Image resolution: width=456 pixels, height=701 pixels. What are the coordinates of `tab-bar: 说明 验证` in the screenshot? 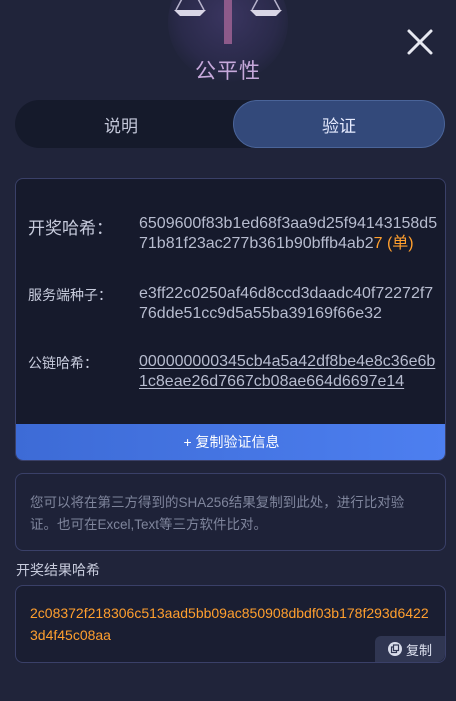 It's located at (230, 124).